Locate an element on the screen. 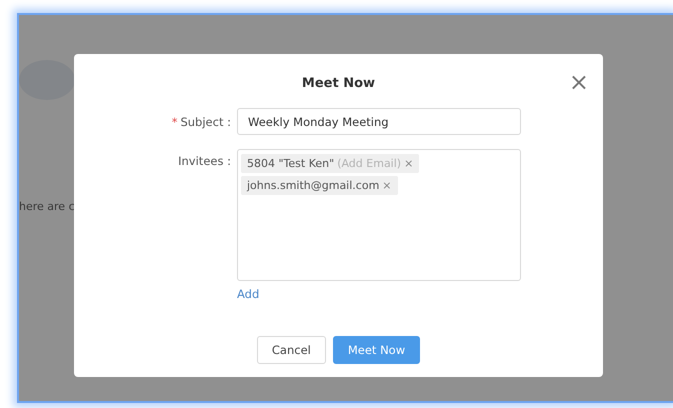 This screenshot has width=673, height=408. invitees-field: 5804 "Test Ken" (Add Email) × johns.smith@gmail.com × is located at coordinates (379, 215).